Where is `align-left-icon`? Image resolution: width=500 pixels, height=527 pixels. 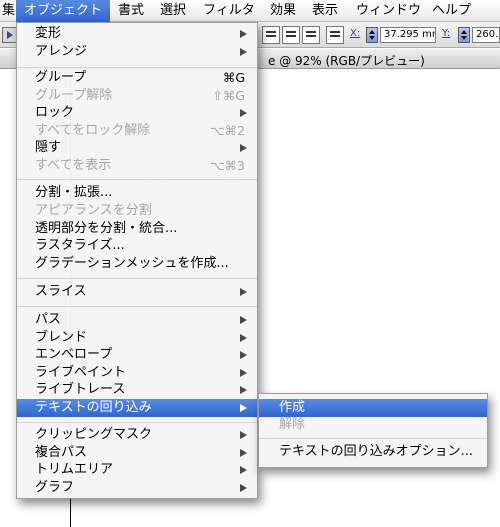
align-left-icon is located at coordinates (271, 35).